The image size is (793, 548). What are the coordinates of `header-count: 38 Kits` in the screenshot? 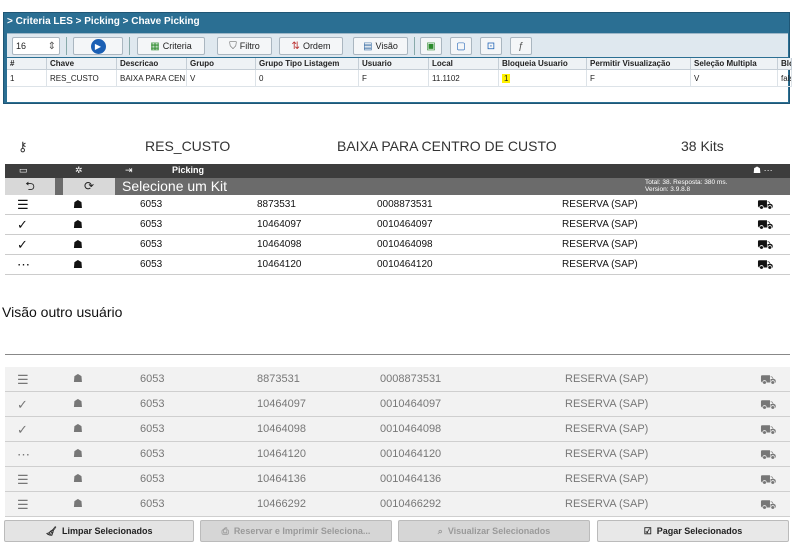 It's located at (702, 146).